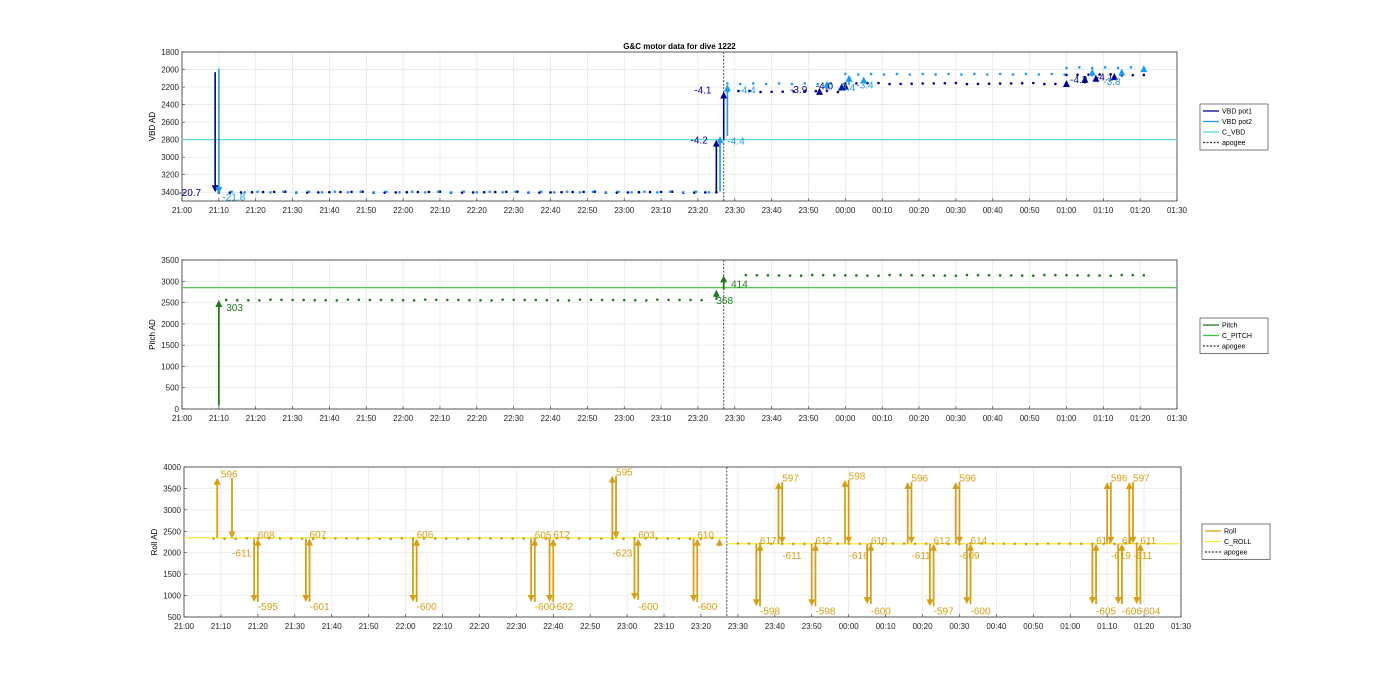 This screenshot has width=1400, height=693. What do you see at coordinates (703, 91) in the screenshot?
I see `data-label: -4.1` at bounding box center [703, 91].